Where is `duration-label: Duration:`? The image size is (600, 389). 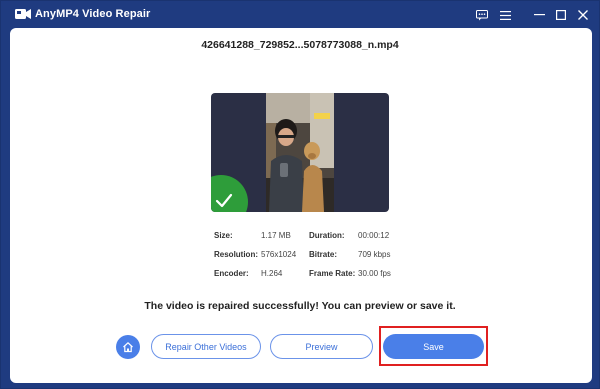
duration-label: Duration: is located at coordinates (327, 235).